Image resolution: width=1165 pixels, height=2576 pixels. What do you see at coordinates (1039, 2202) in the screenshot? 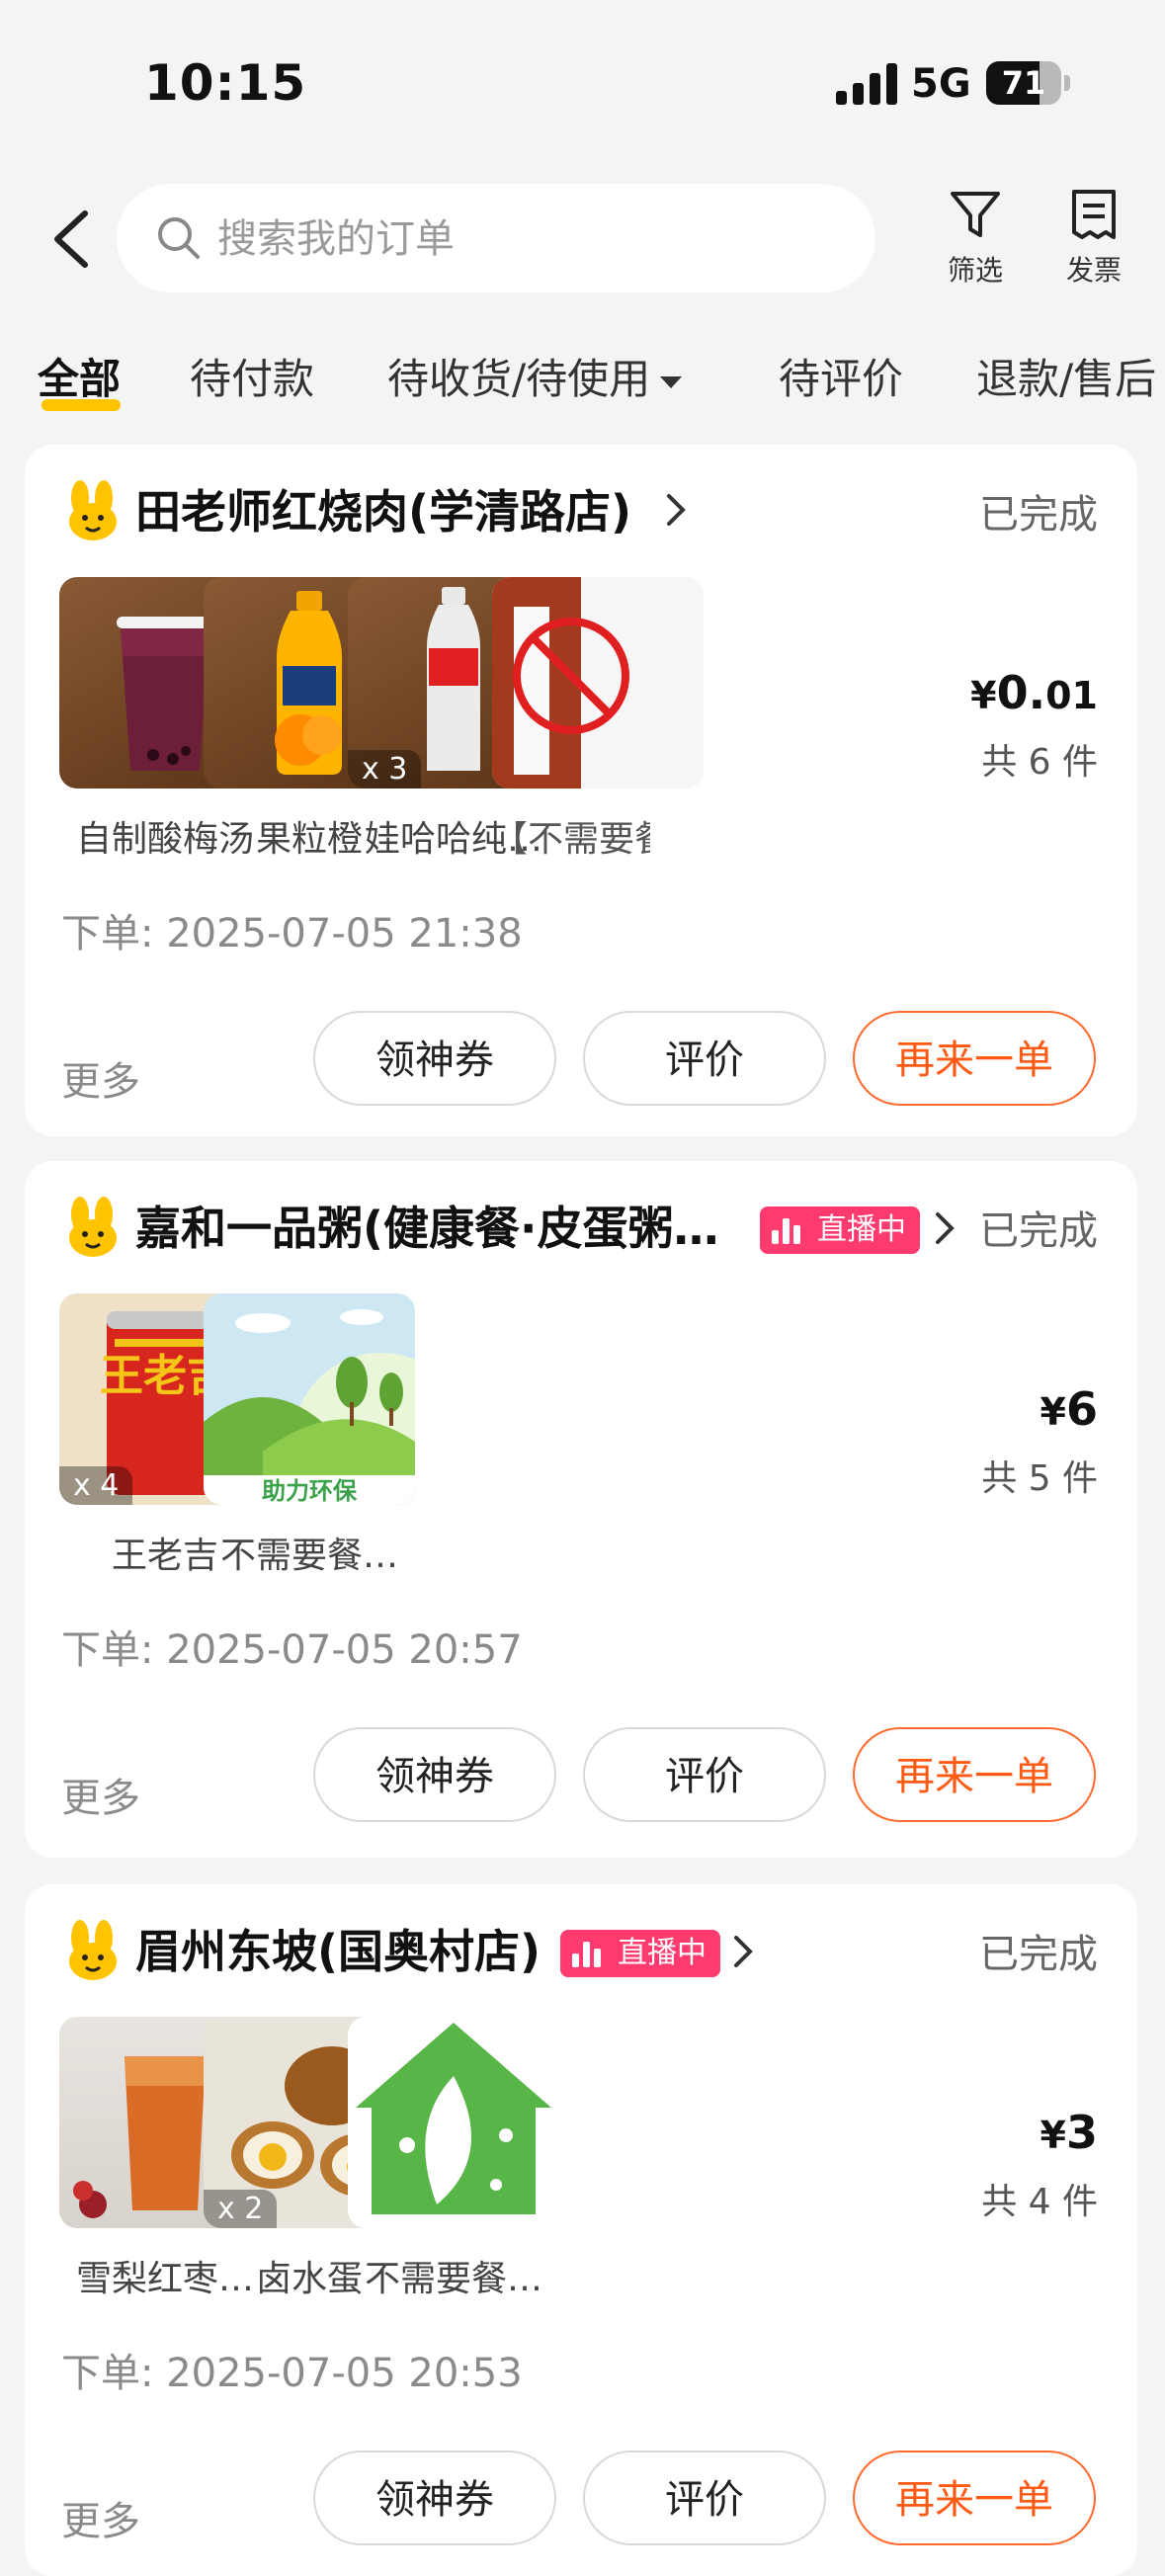
I see `item-count: 共 4 件` at bounding box center [1039, 2202].